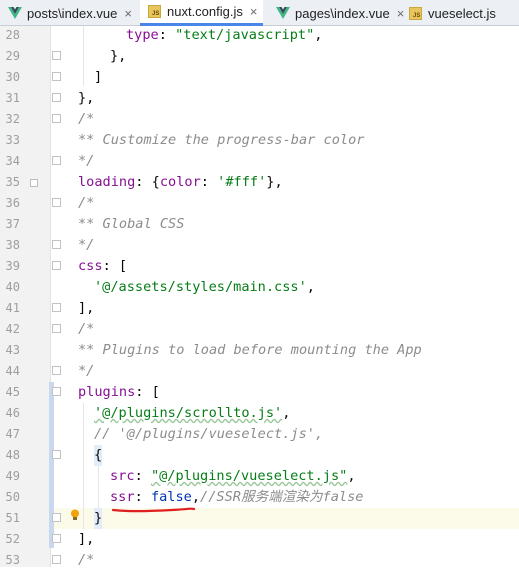 The image size is (519, 571). What do you see at coordinates (12, 497) in the screenshot?
I see `line-number: 50` at bounding box center [12, 497].